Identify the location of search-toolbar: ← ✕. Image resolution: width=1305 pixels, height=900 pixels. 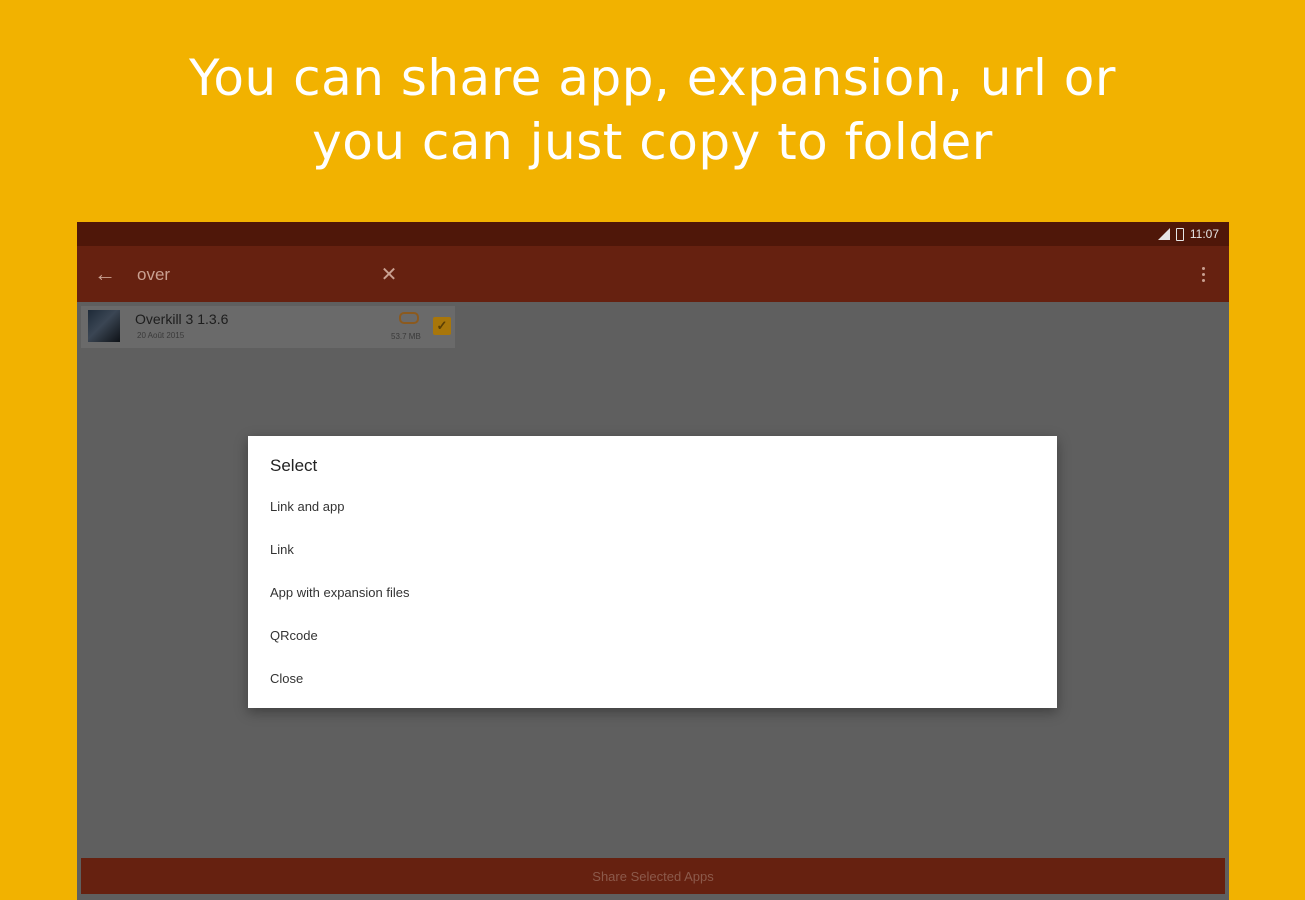
(653, 274).